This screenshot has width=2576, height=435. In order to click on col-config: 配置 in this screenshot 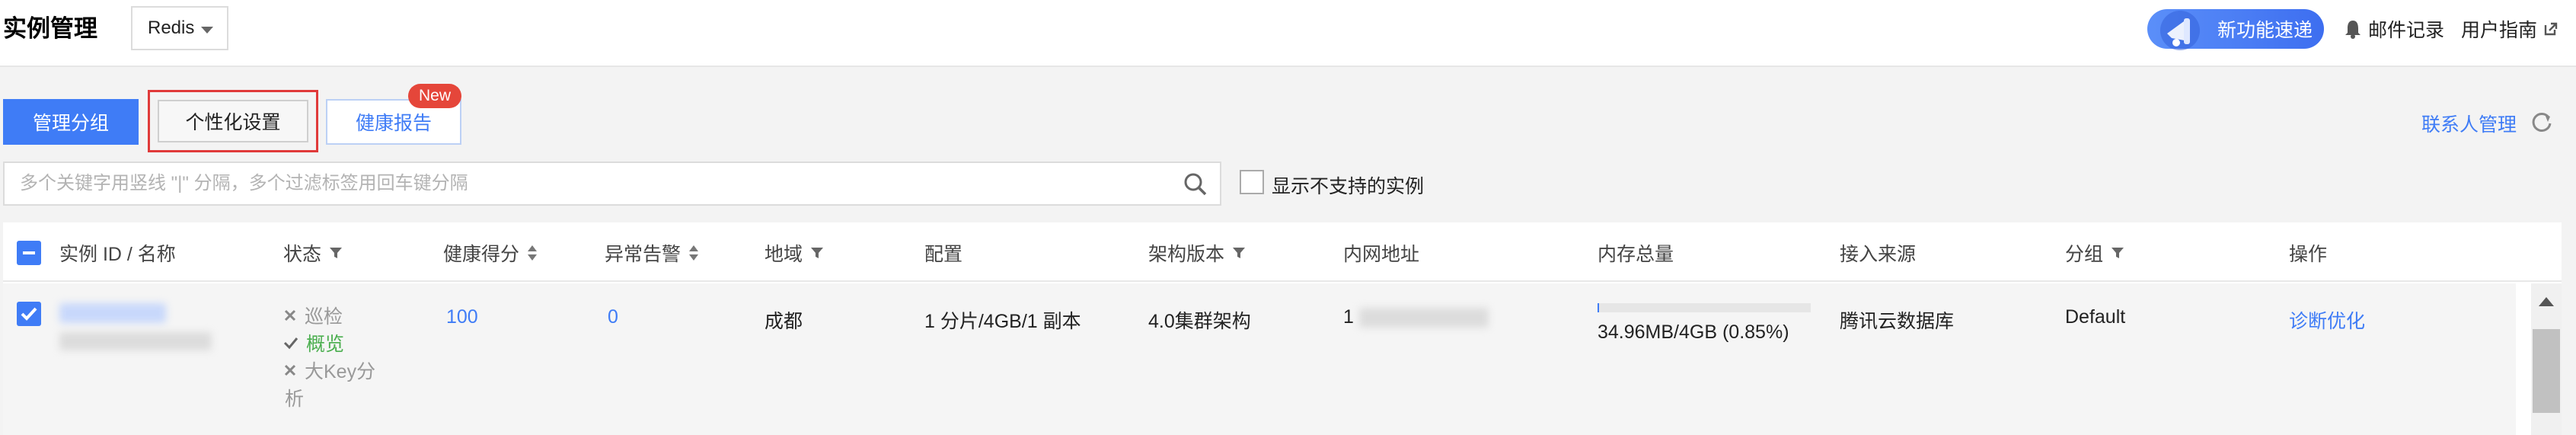, I will do `click(943, 253)`.